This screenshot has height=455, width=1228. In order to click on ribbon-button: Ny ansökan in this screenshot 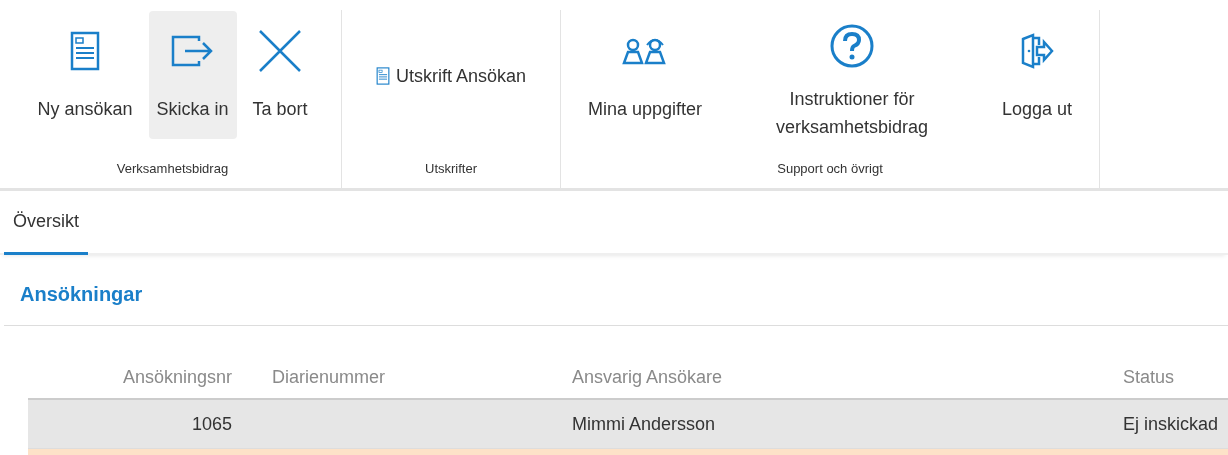, I will do `click(85, 75)`.